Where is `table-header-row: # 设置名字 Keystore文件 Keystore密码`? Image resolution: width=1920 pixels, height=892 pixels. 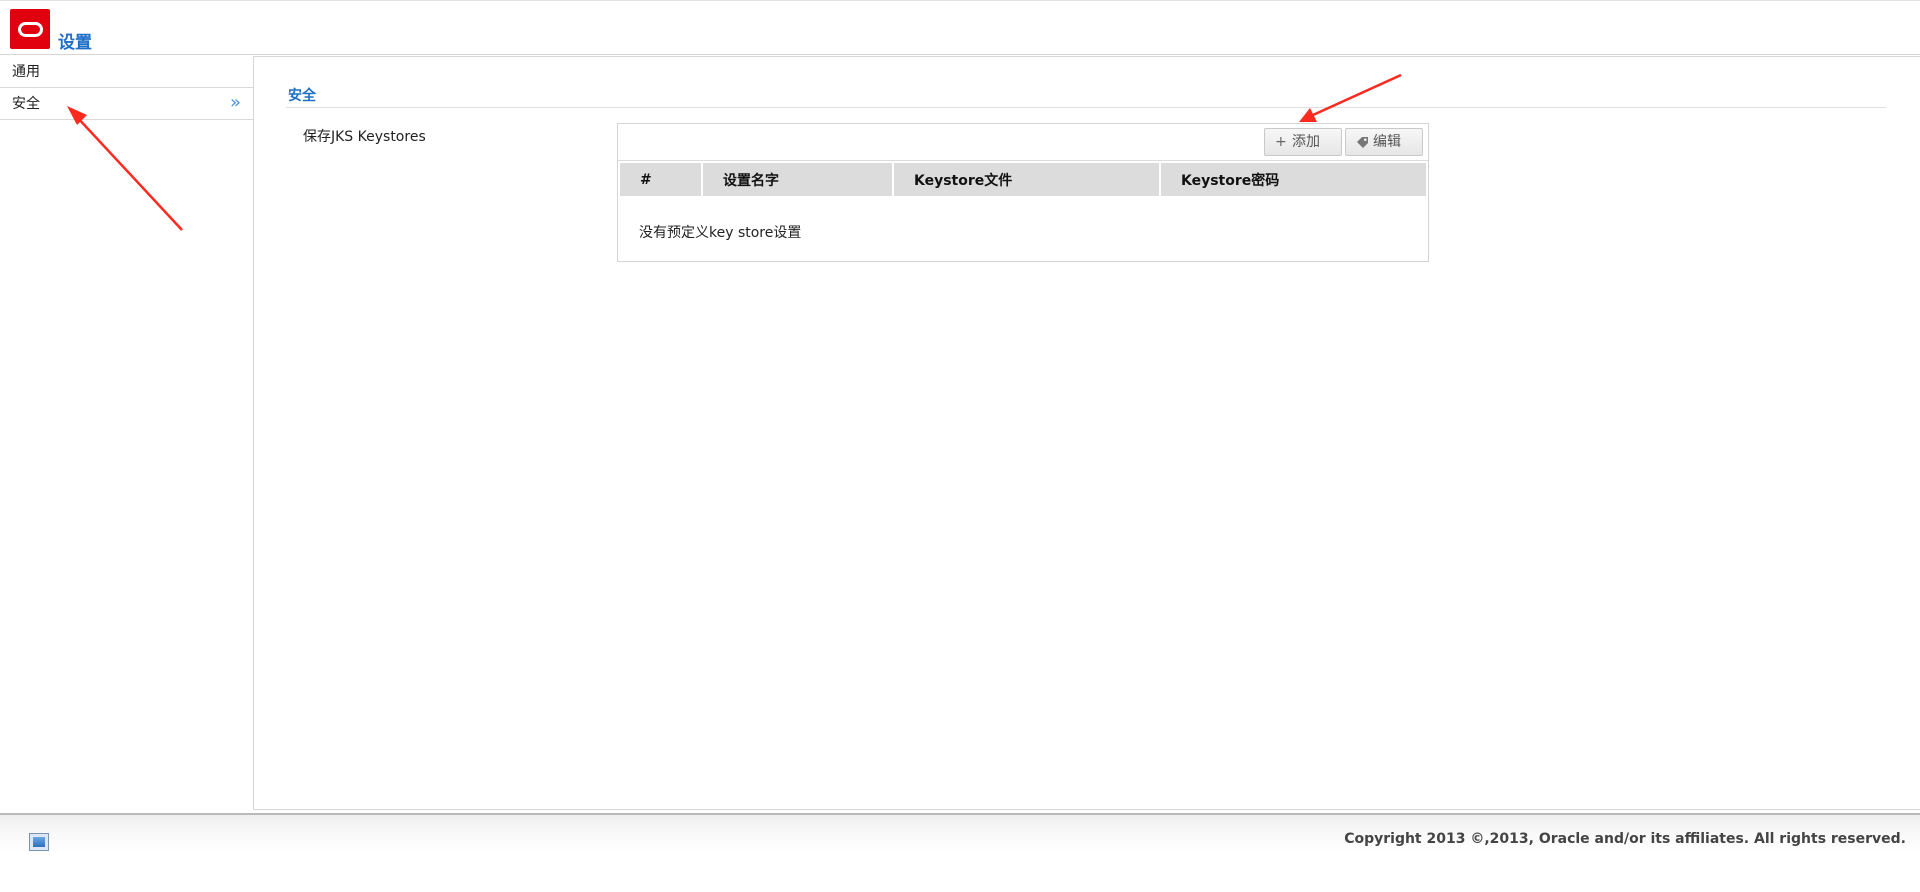 table-header-row: # 设置名字 Keystore文件 Keystore密码 is located at coordinates (1023, 179).